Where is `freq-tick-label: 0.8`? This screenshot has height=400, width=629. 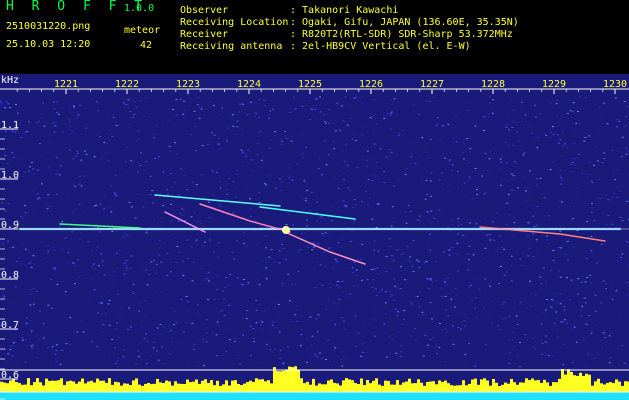 freq-tick-label: 0.8 is located at coordinates (10, 275).